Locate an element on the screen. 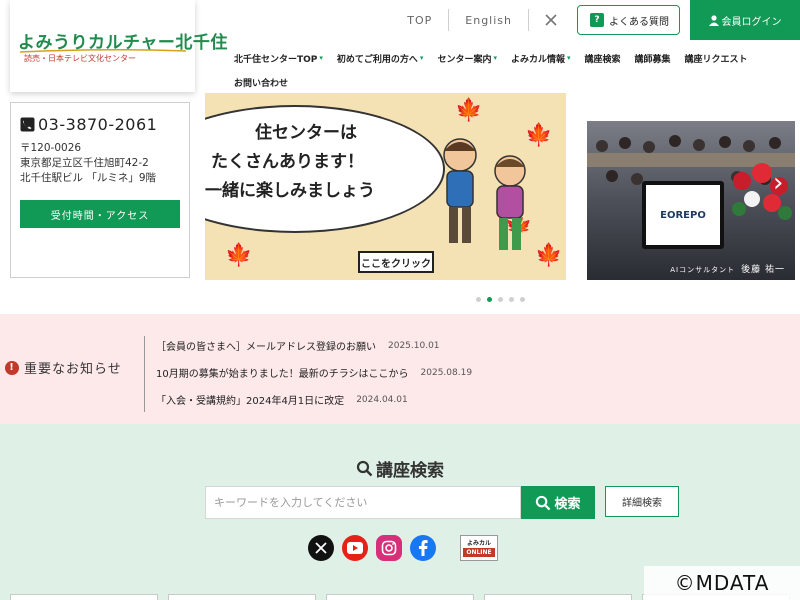  speaker-name: 後藤 祐一 is located at coordinates (763, 270).